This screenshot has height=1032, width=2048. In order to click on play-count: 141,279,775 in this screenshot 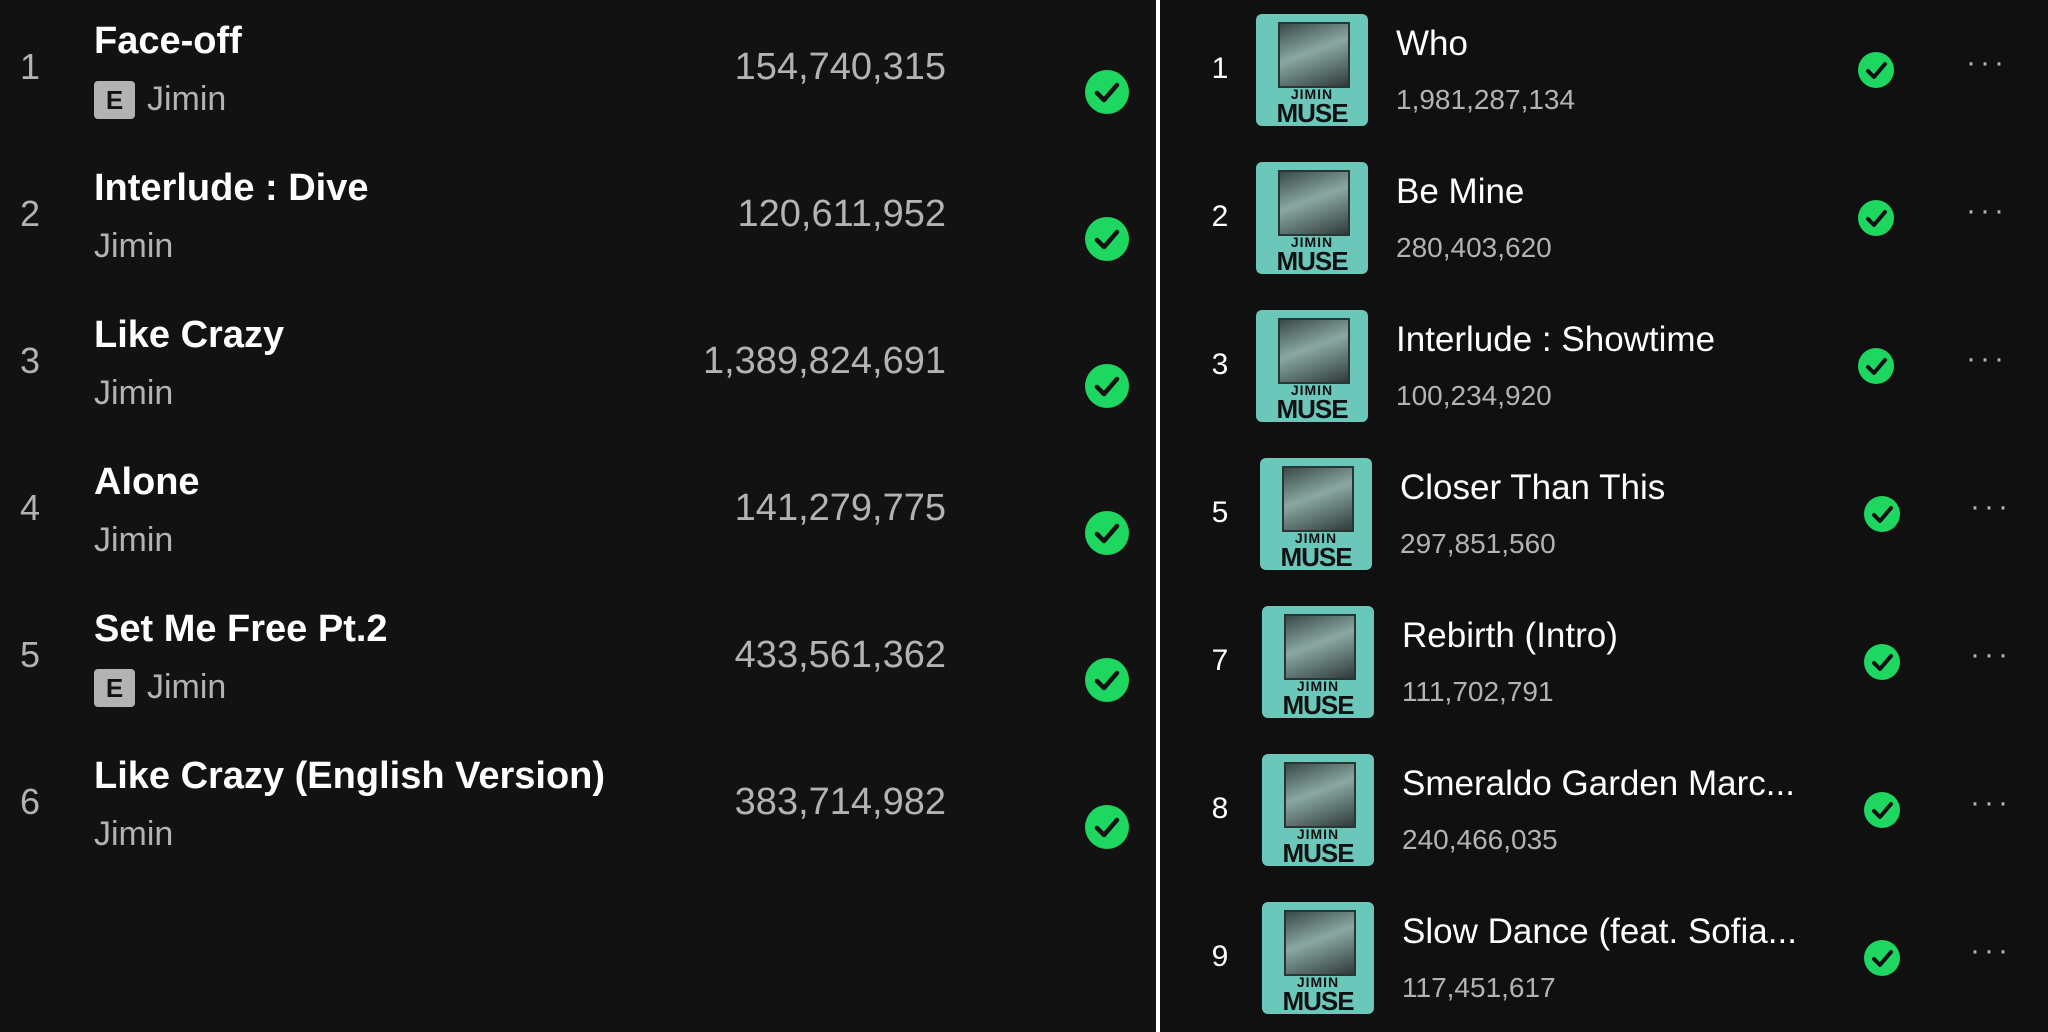, I will do `click(840, 508)`.